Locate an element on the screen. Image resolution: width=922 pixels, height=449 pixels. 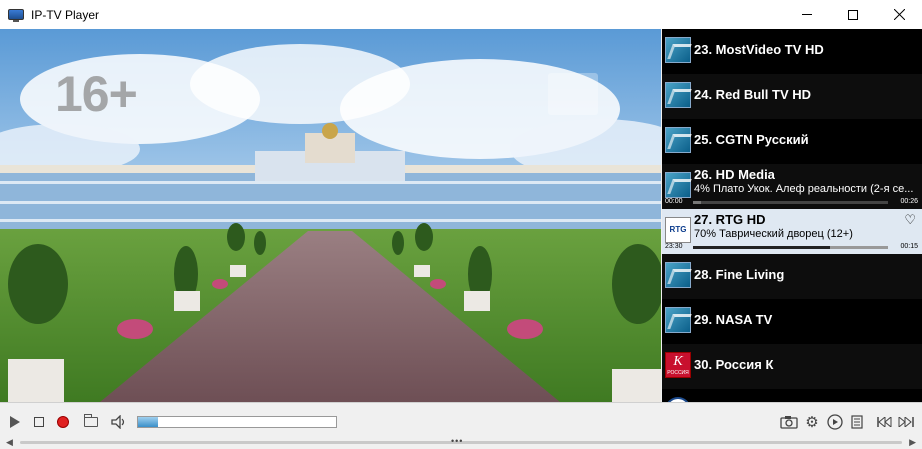
playlist-button is located at coordinates (857, 422).